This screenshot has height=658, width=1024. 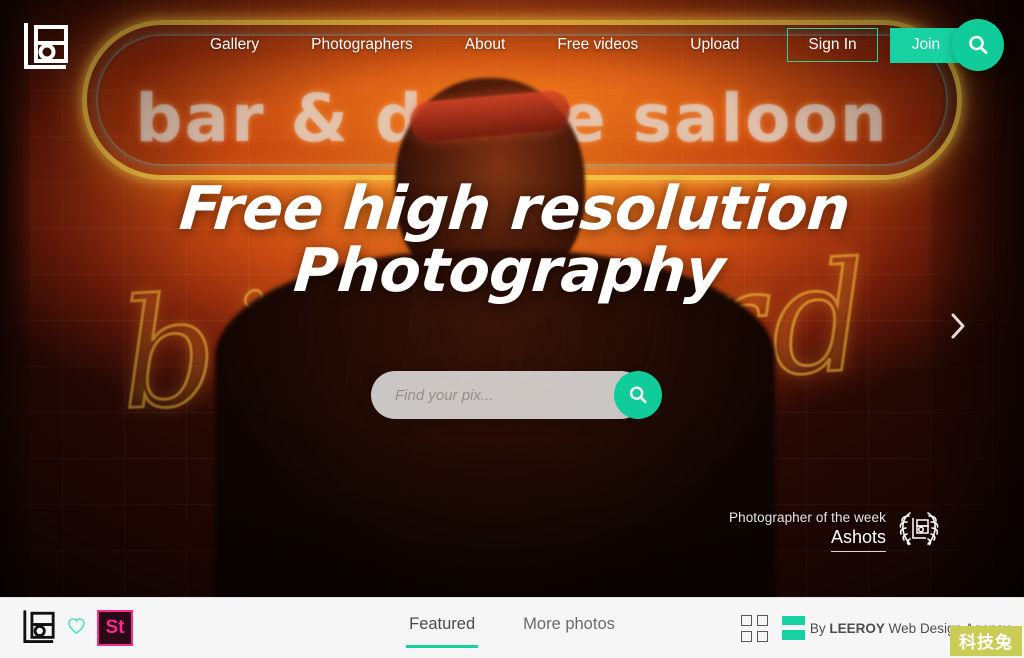 I want to click on leeroy-credit-brand: LEEROY, so click(x=857, y=628).